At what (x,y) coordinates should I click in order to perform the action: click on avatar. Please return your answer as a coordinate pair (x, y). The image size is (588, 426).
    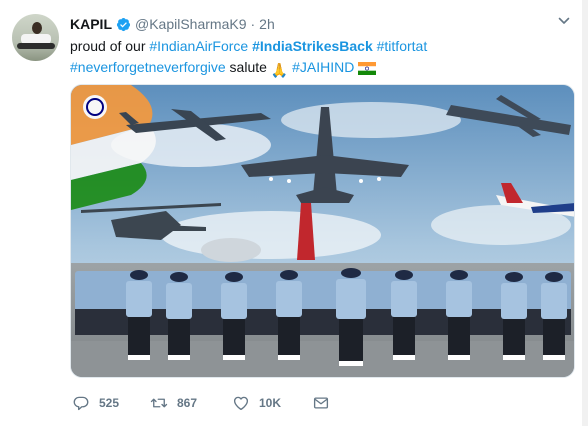
    Looking at the image, I should click on (35, 37).